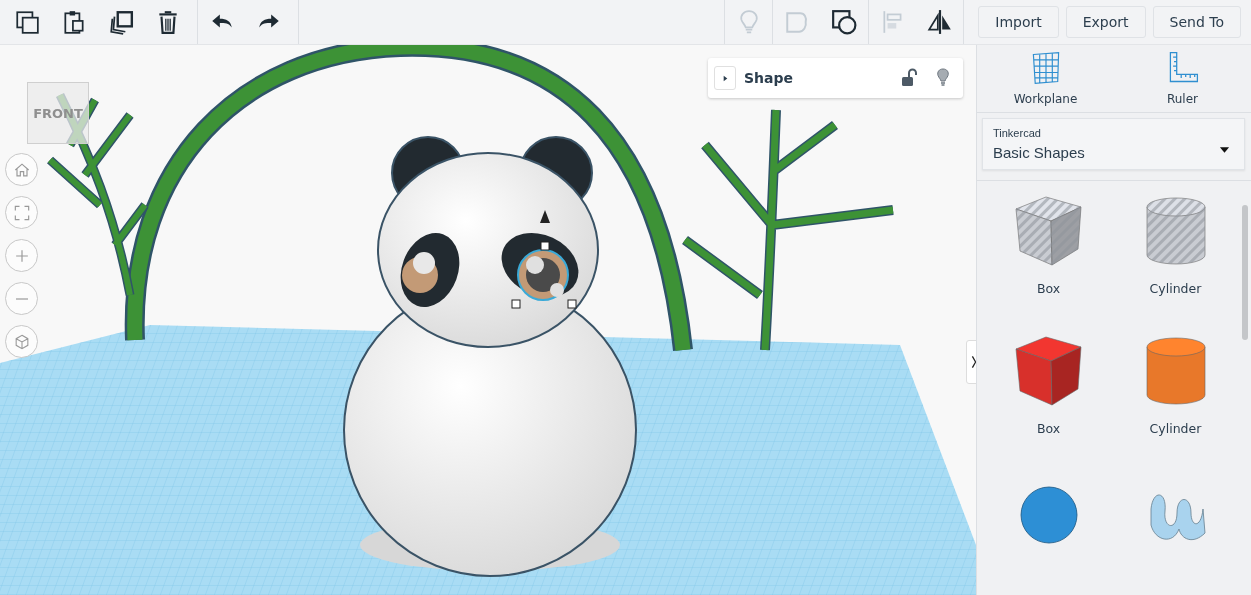  What do you see at coordinates (1175, 371) in the screenshot?
I see `cylinder-icon` at bounding box center [1175, 371].